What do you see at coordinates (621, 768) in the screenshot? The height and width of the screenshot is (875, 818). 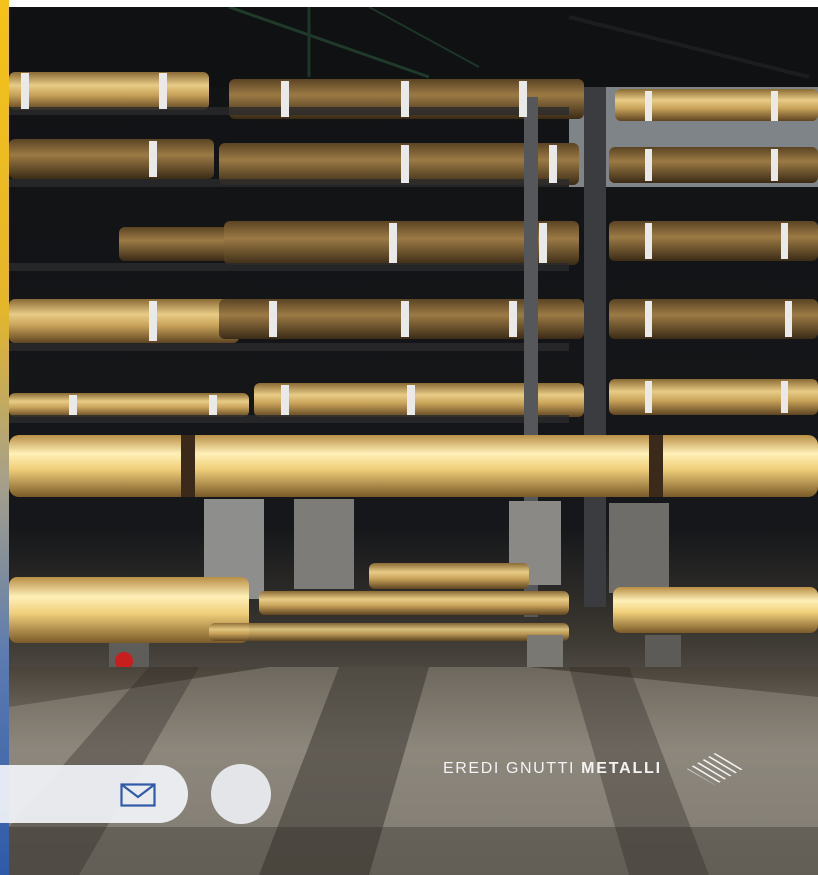 I see `brand-name-bold: METALLI` at bounding box center [621, 768].